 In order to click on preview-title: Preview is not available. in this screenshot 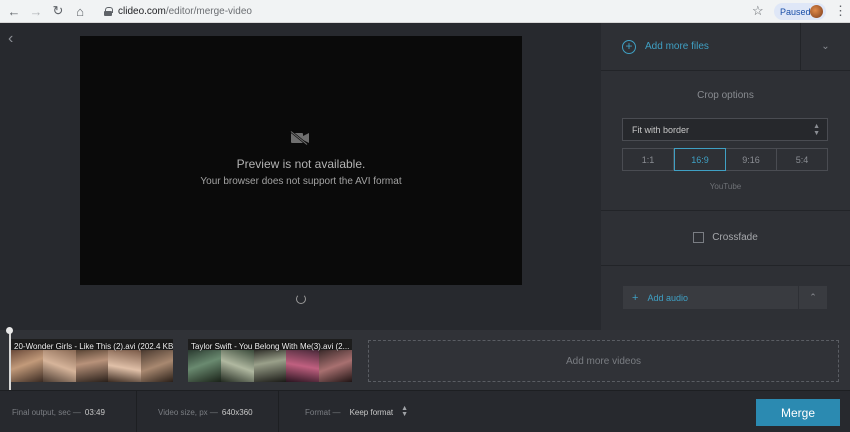, I will do `click(301, 164)`.